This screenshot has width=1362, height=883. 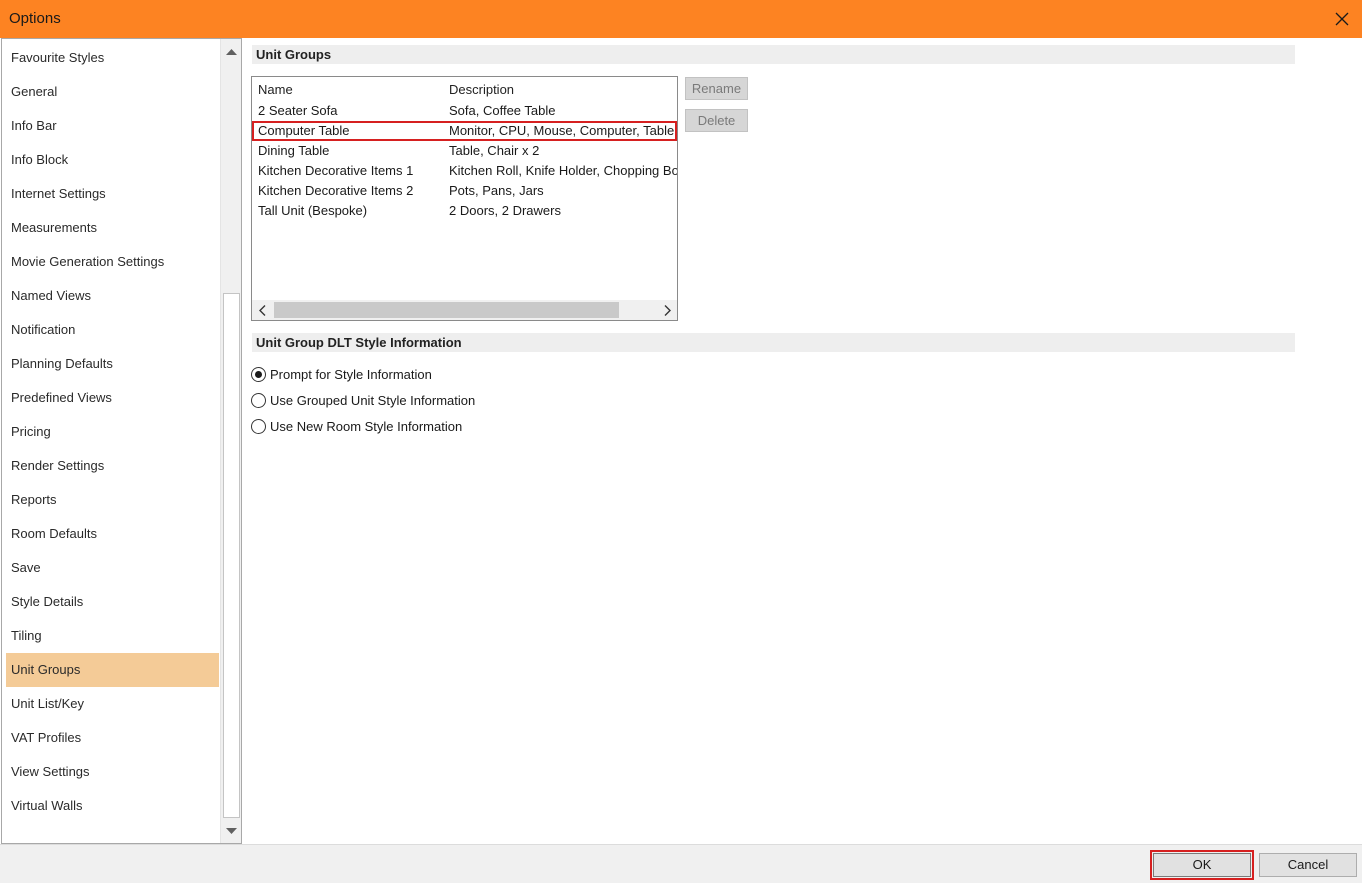 I want to click on table-row: Dining Table Table, Chair x 2, so click(x=464, y=151).